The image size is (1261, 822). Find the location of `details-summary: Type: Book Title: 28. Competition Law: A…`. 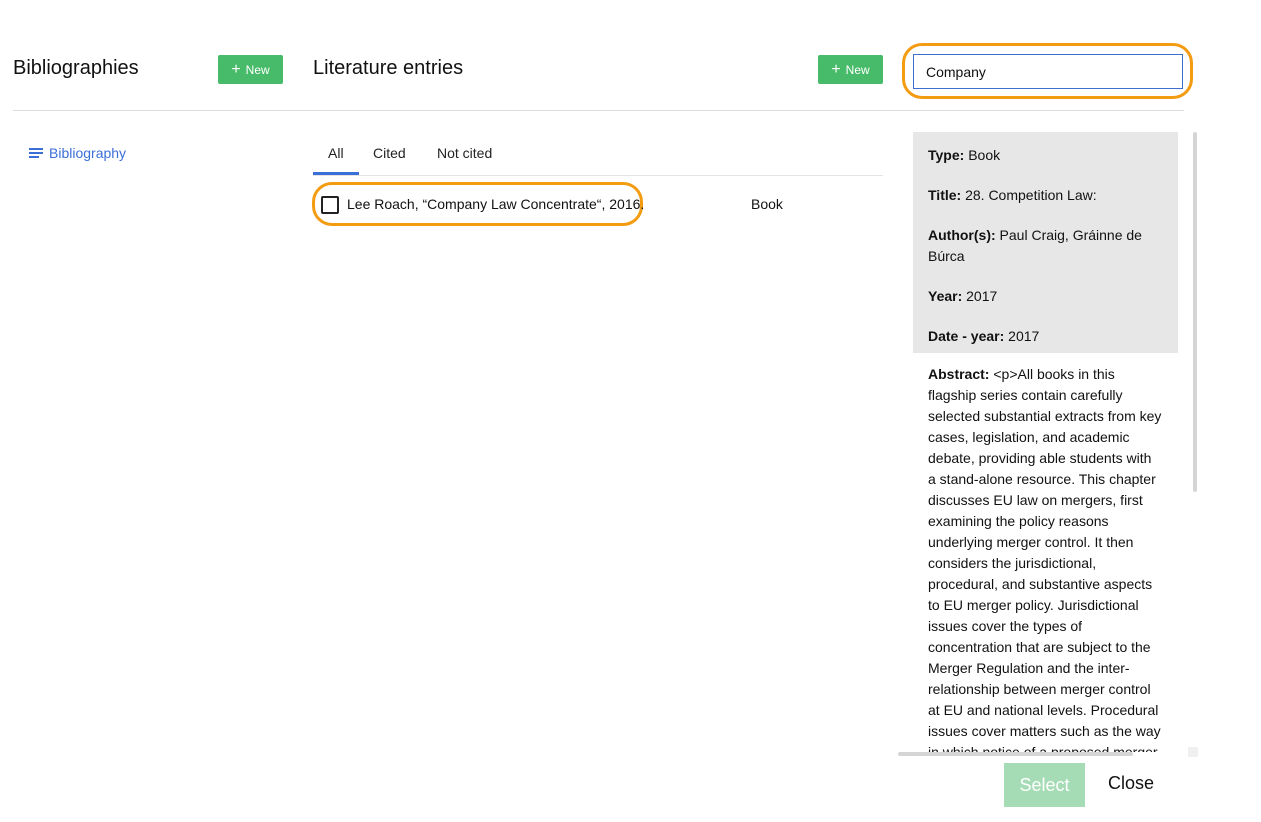

details-summary: Type: Book Title: 28. Competition Law: A… is located at coordinates (1045, 242).